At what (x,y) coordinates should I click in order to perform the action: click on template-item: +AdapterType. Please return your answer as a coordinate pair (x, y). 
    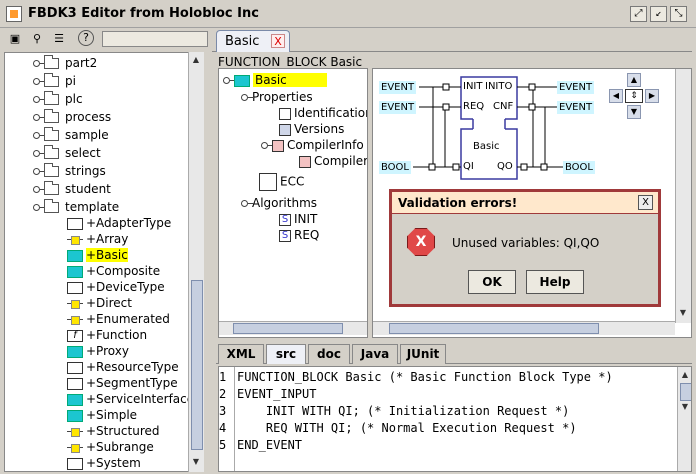
    Looking at the image, I should click on (119, 223).